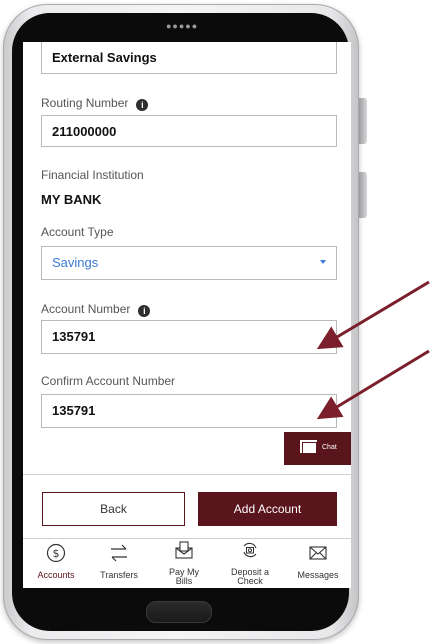 This screenshot has width=432, height=644. I want to click on arrow-to-account-number, so click(373, 315).